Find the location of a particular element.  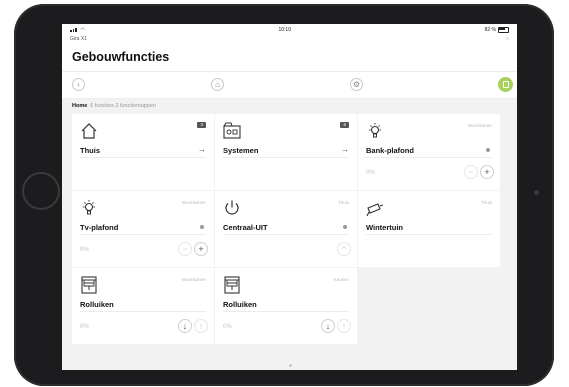

power-icon is located at coordinates (232, 208).